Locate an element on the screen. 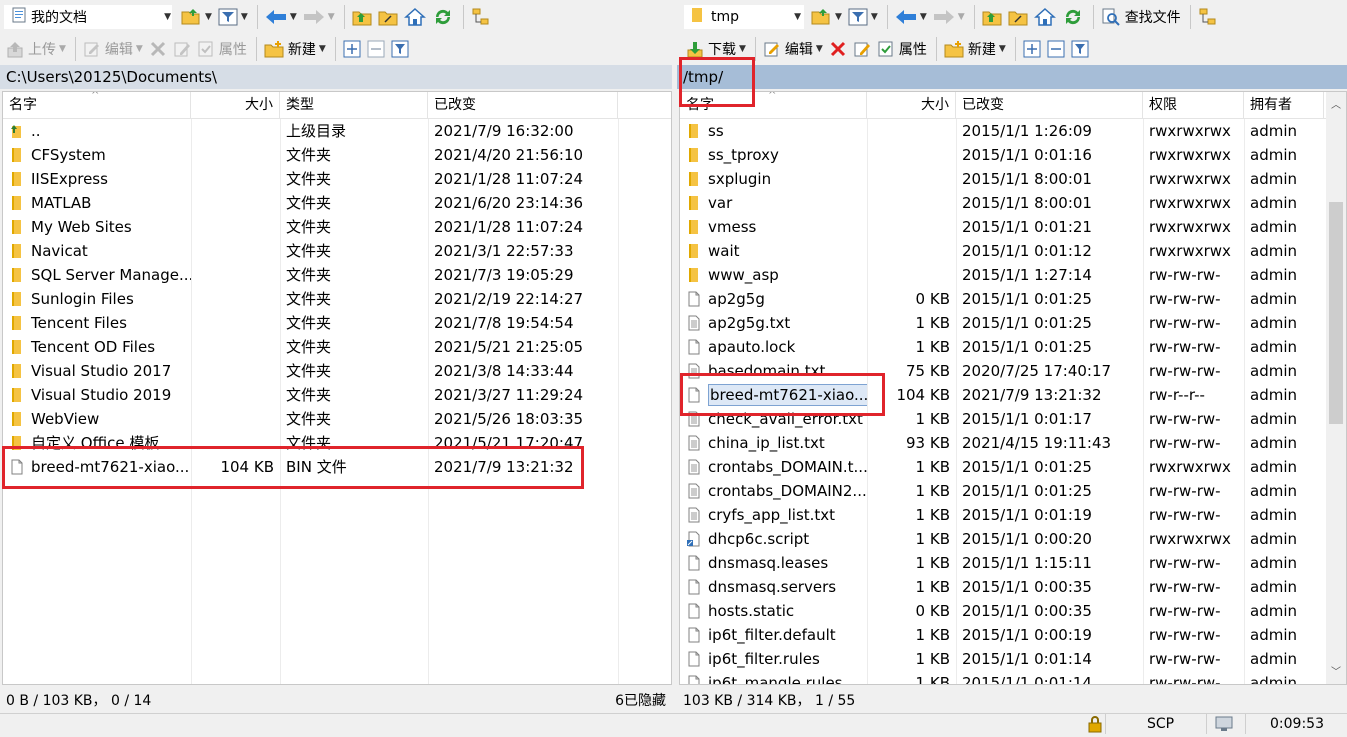 The height and width of the screenshot is (737, 1347). left-filter-button: ▼ is located at coordinates (233, 17).